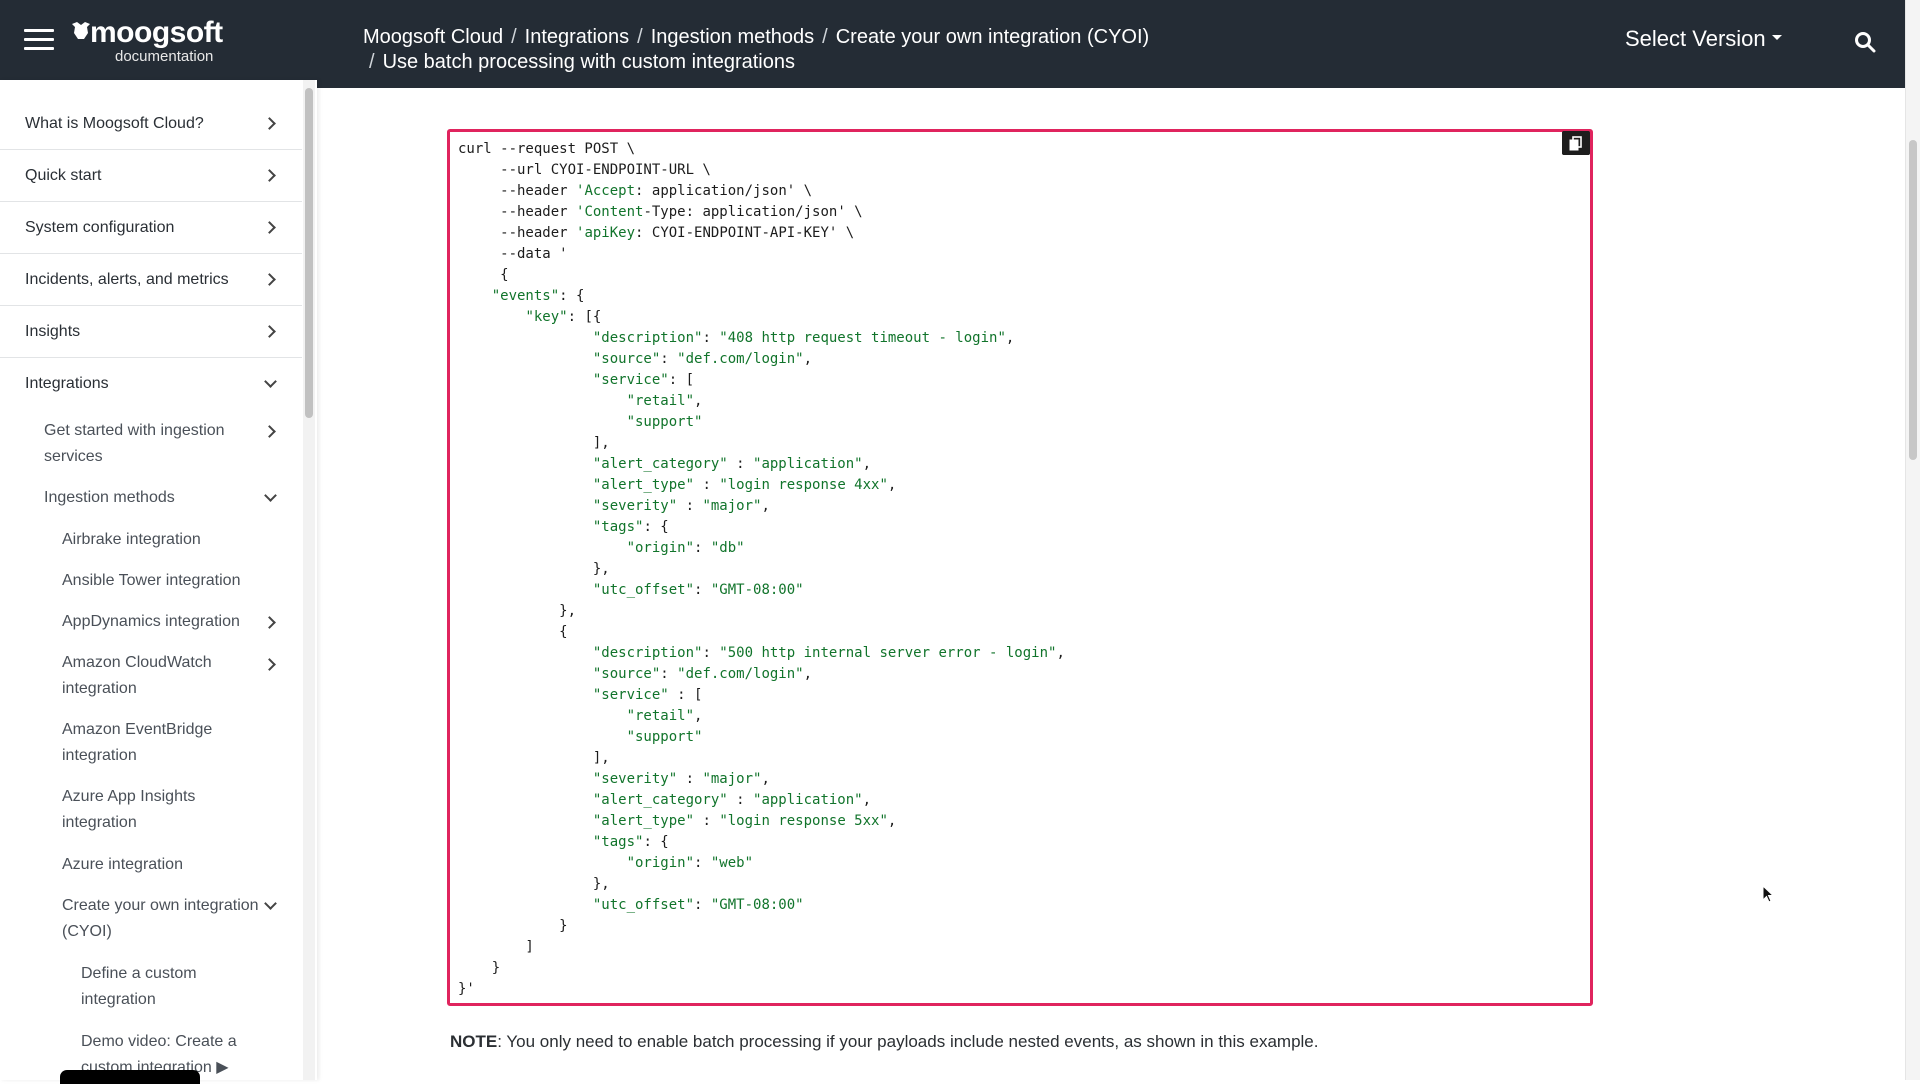  I want to click on code-line: "support", so click(664, 422).